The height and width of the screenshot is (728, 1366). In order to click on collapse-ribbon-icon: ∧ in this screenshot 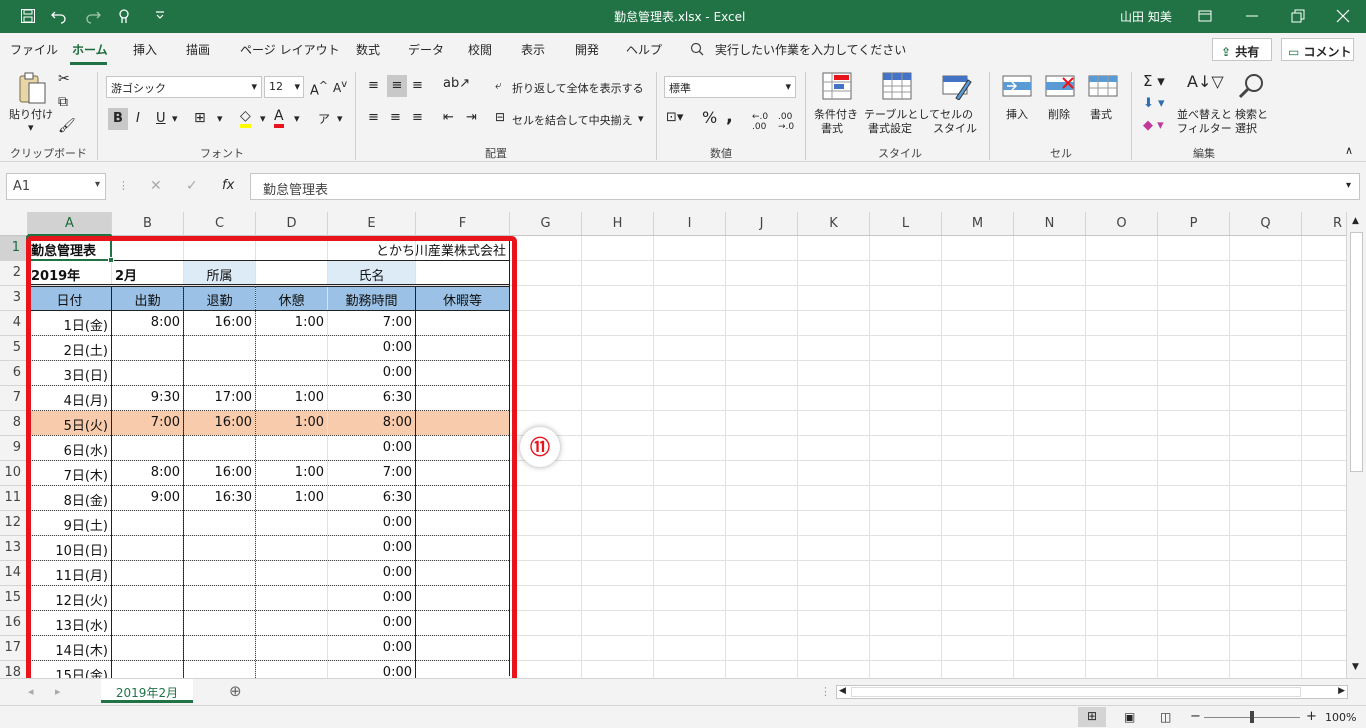, I will do `click(1349, 150)`.